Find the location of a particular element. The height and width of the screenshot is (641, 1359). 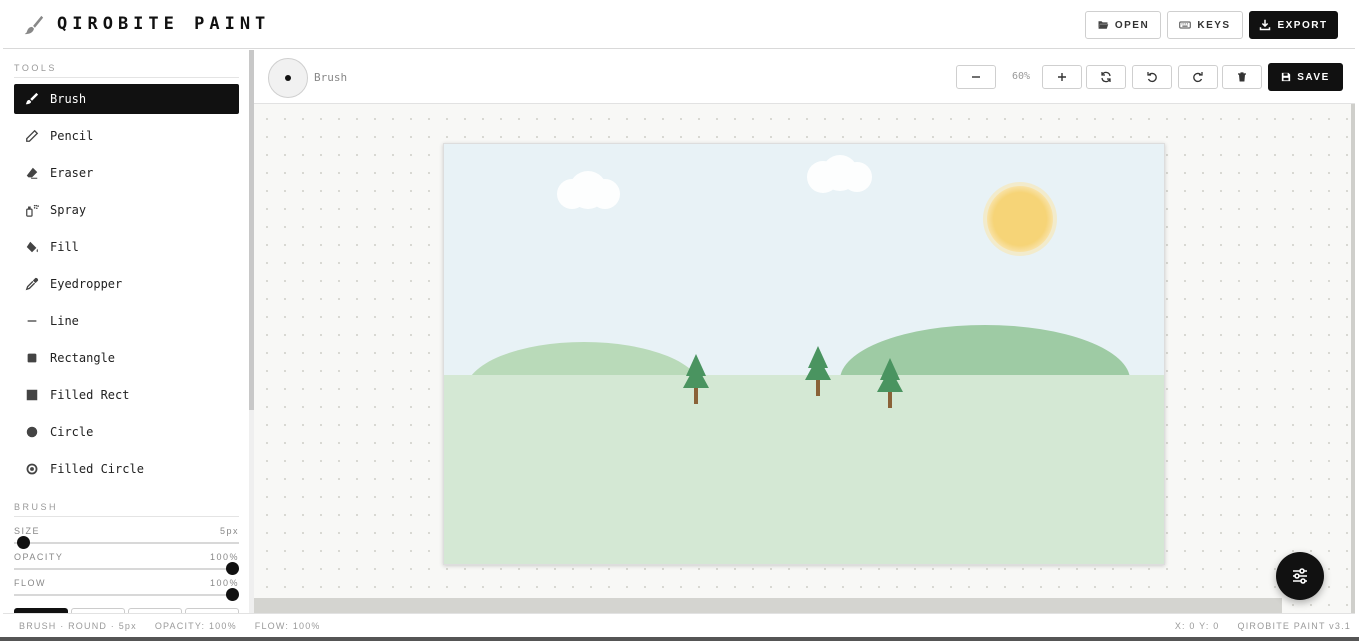

zoom-out-button is located at coordinates (976, 77).